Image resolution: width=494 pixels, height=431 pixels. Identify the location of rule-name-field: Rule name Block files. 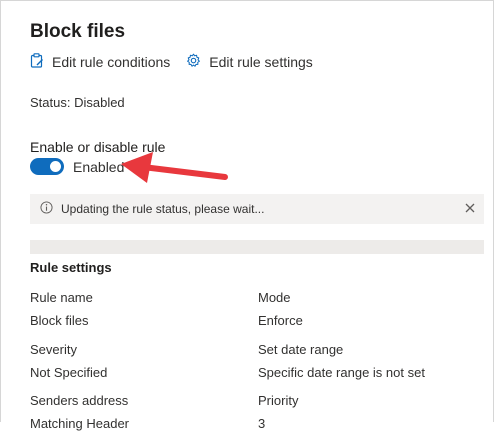
(61, 309).